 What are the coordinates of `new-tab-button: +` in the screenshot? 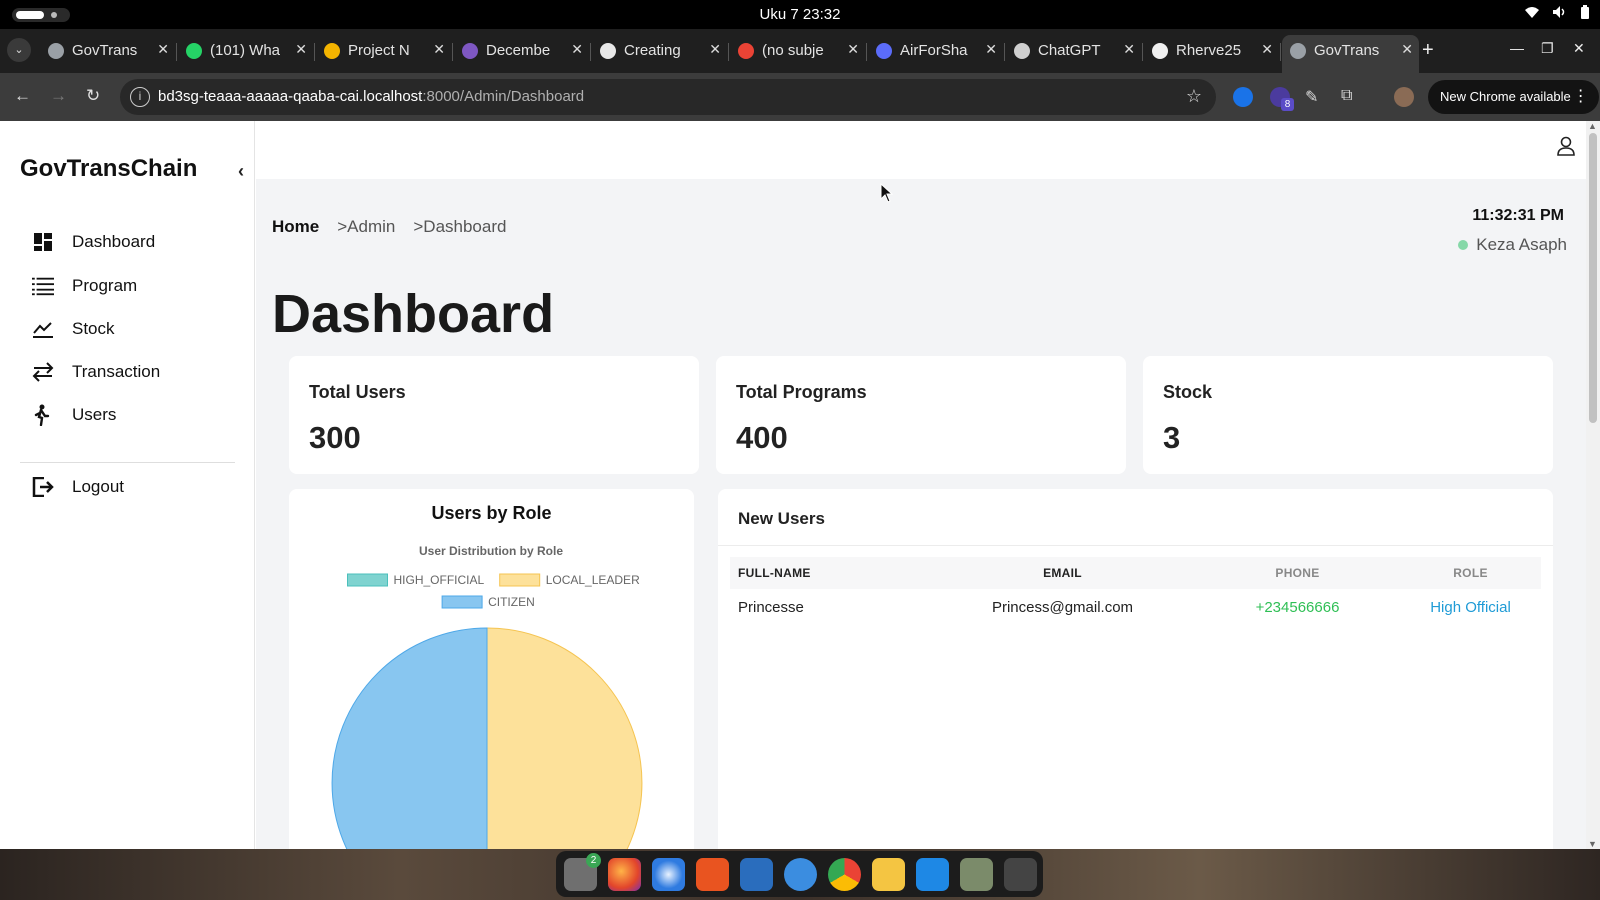 It's located at (1428, 50).